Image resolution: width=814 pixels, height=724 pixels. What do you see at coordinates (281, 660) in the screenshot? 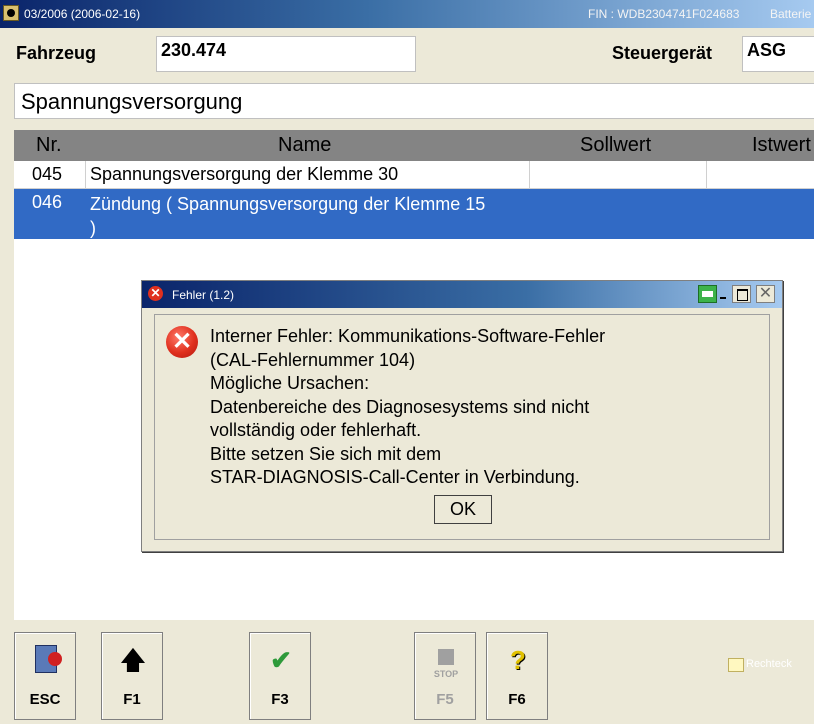
I see `checkmark-icon: ✔` at bounding box center [281, 660].